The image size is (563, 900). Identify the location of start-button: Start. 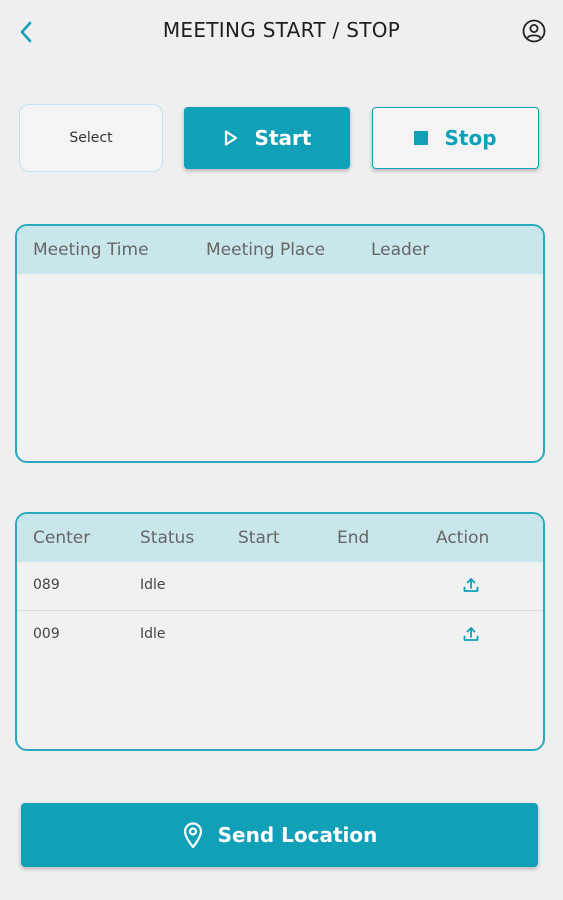
(267, 138).